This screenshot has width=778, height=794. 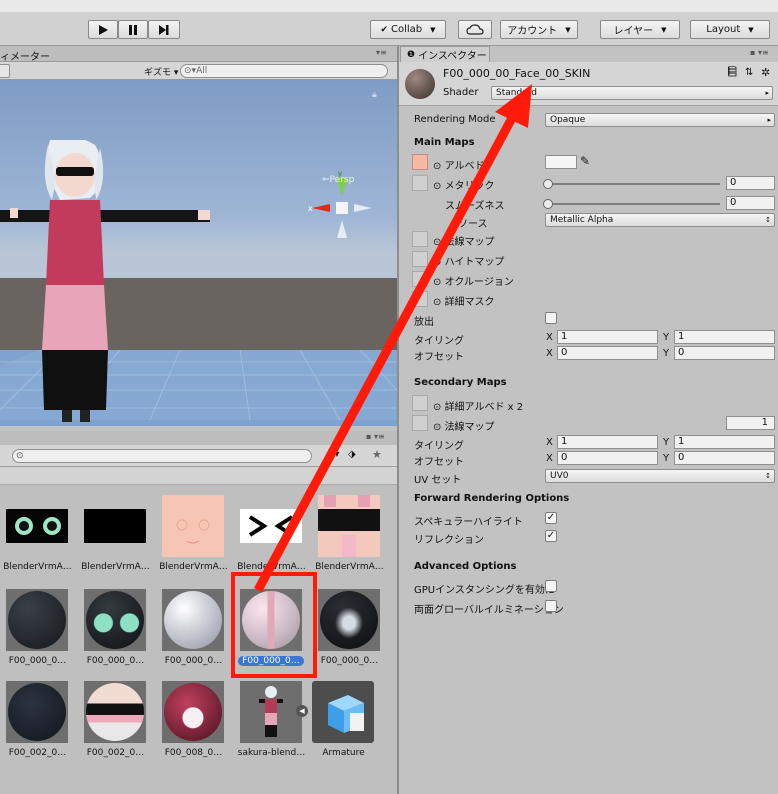 I want to click on shader-dropdown: Standard ▸, so click(x=632, y=93).